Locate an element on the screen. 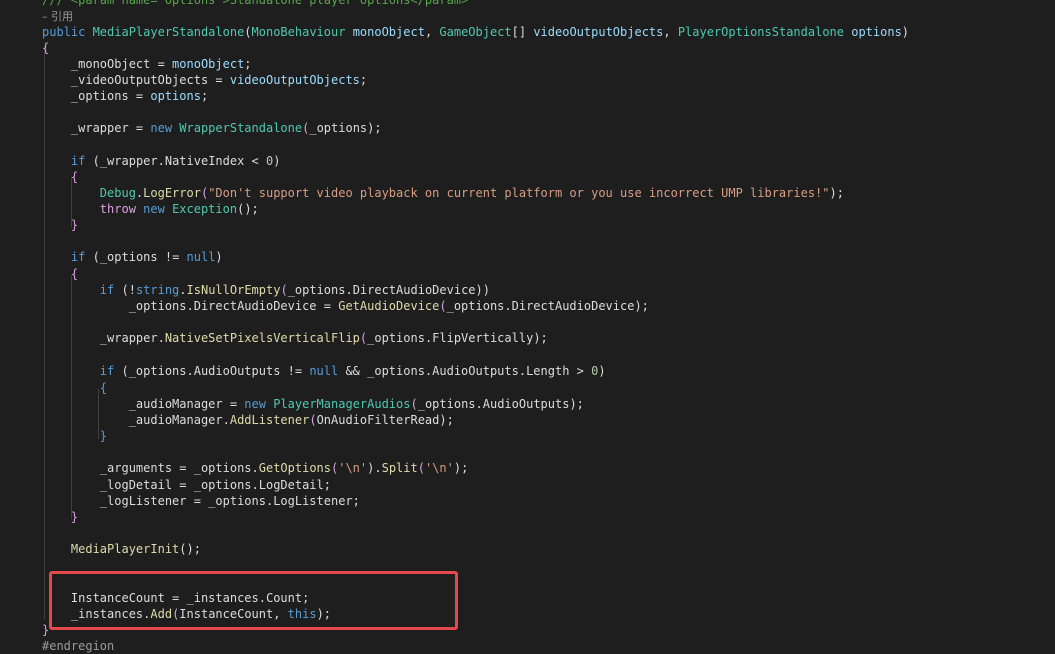  code-token: (_options != is located at coordinates (139, 257).